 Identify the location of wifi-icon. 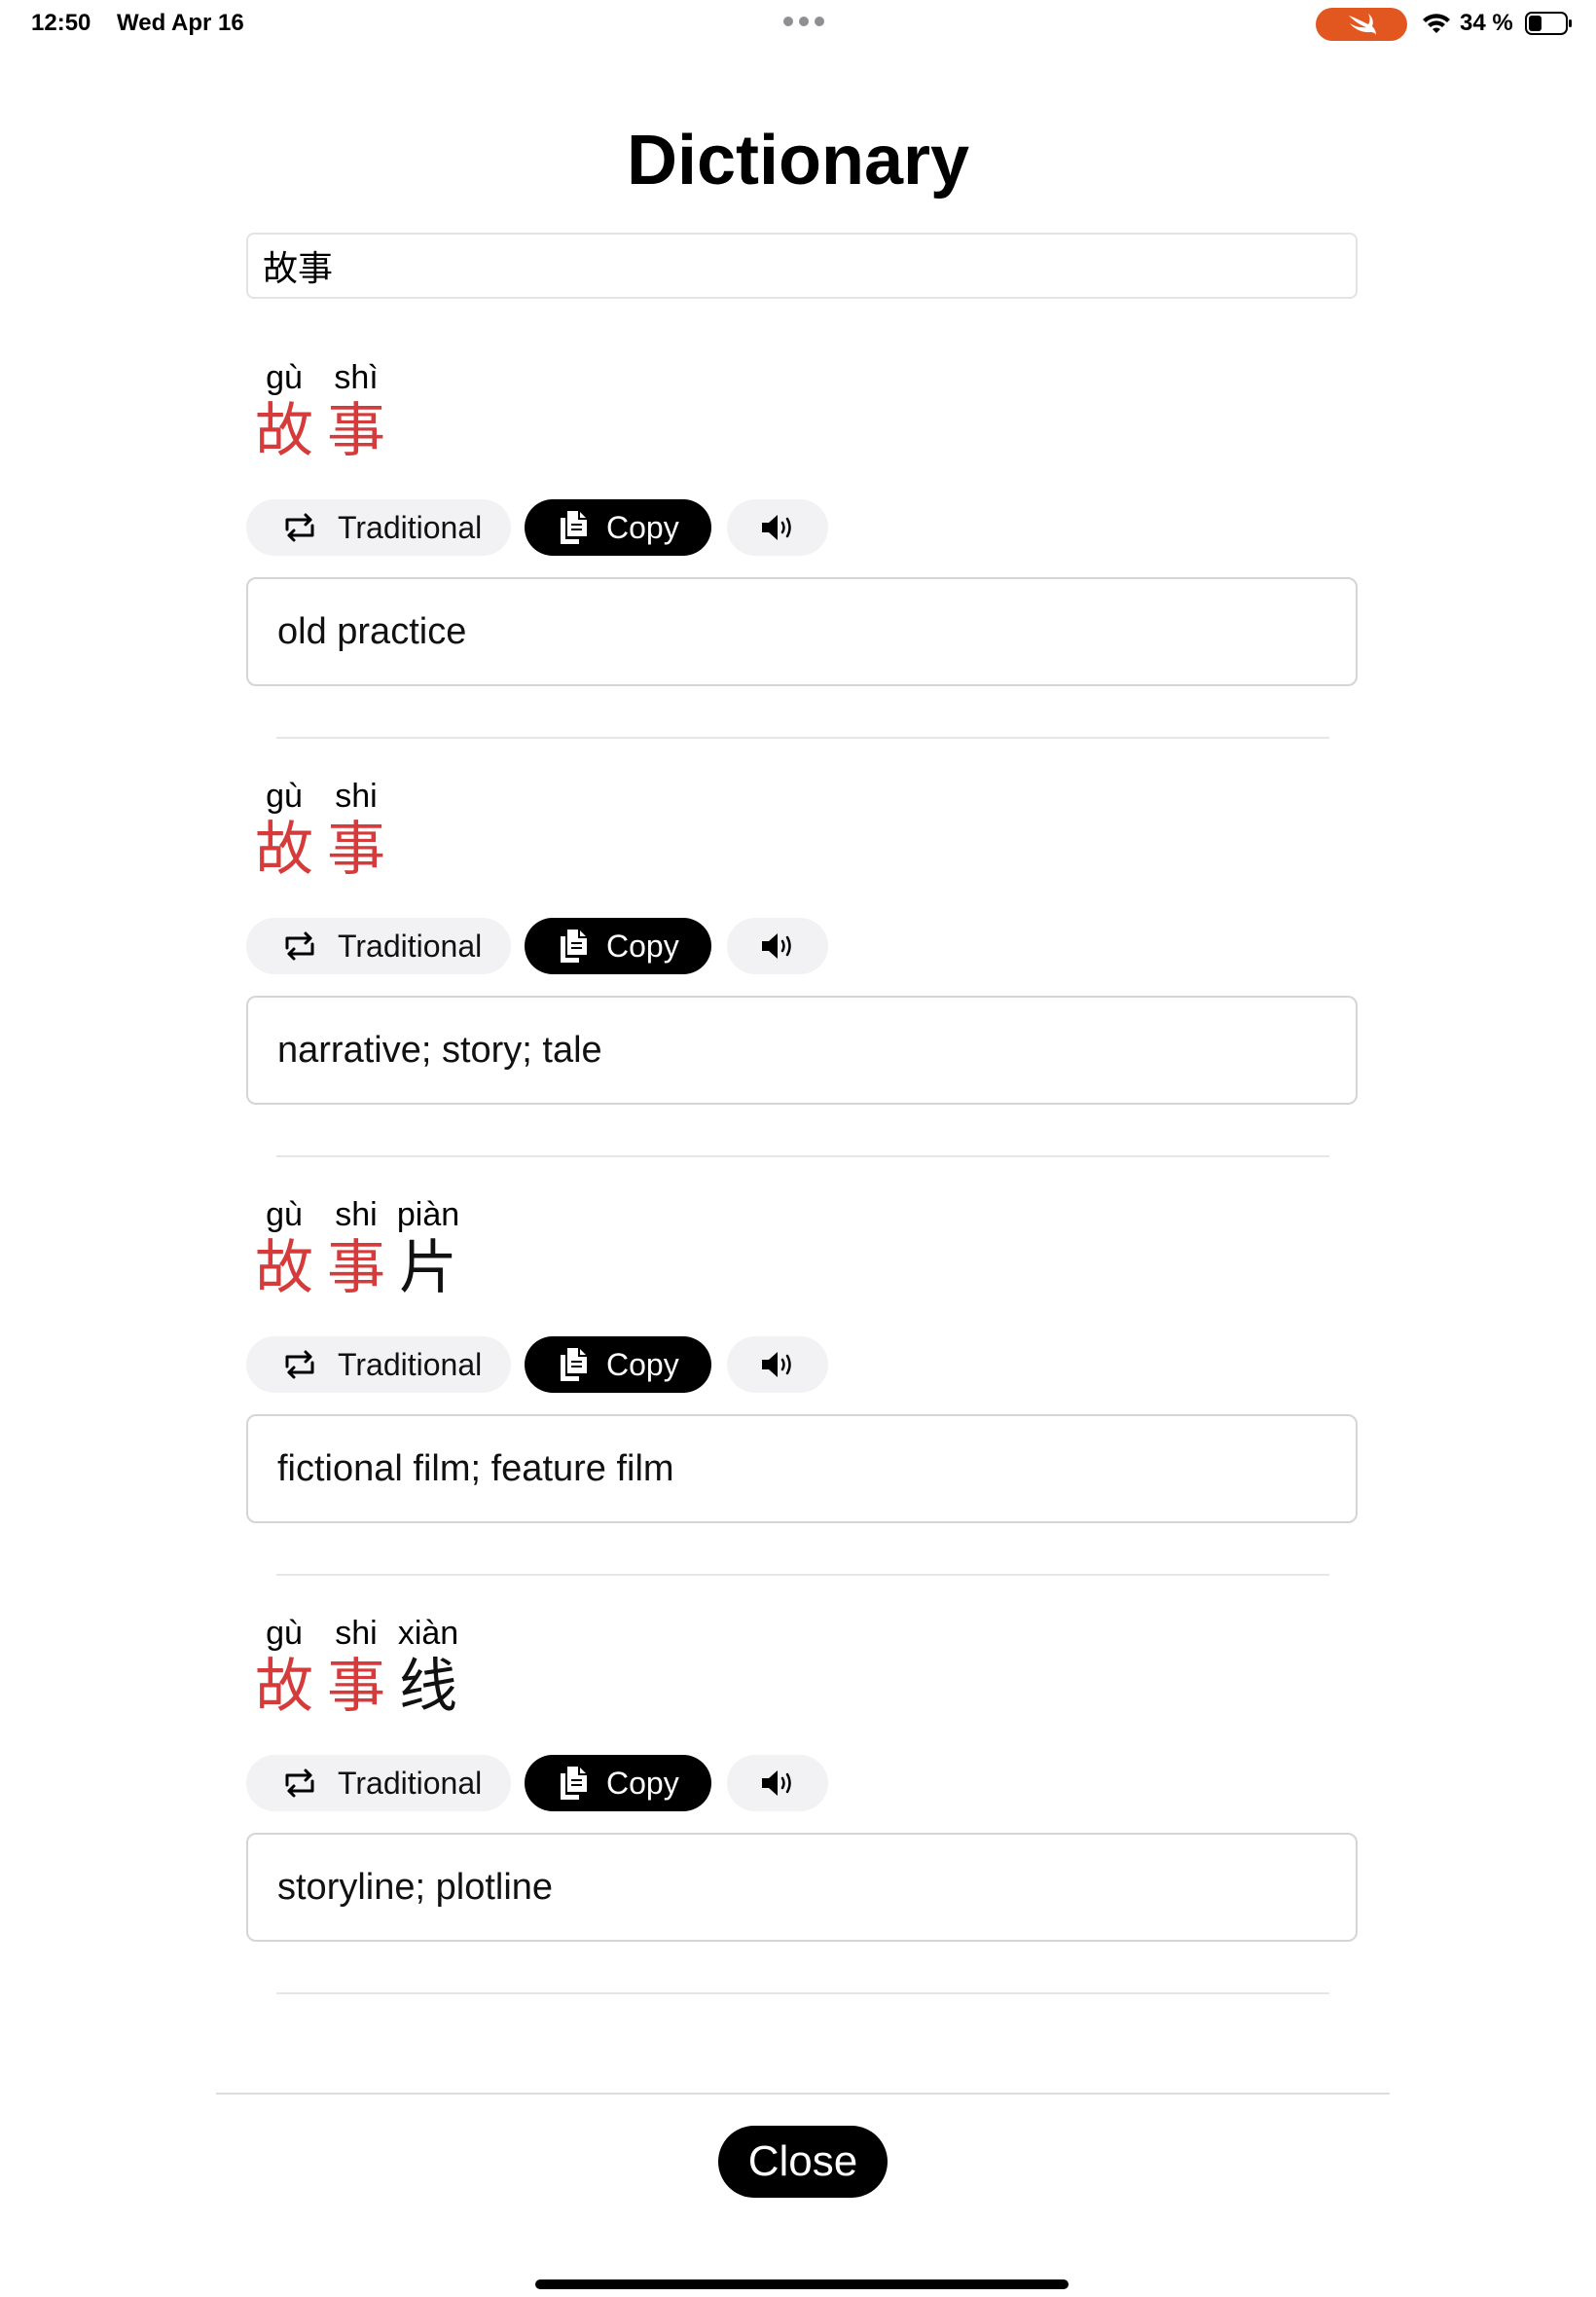
(1436, 23).